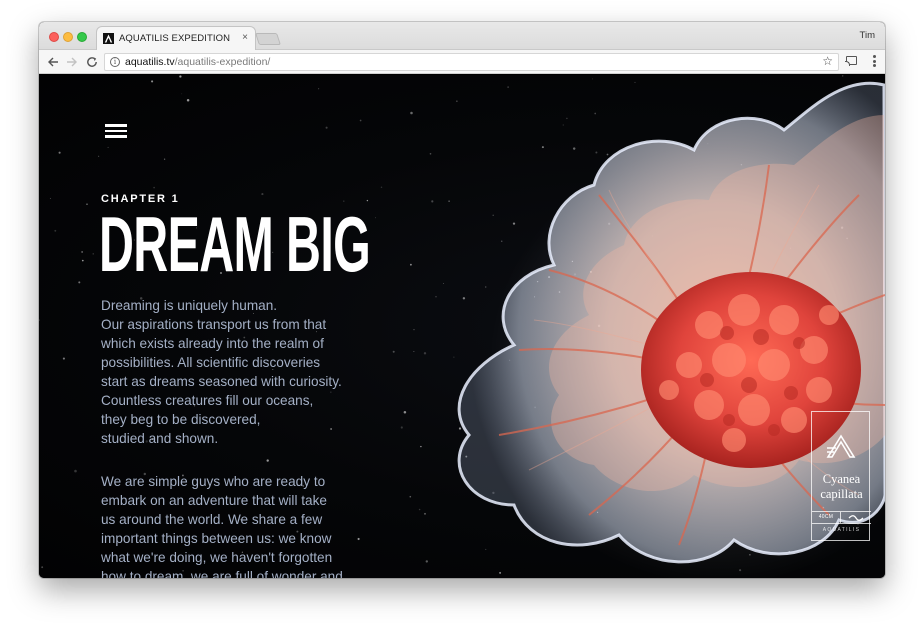 The height and width of the screenshot is (634, 924). What do you see at coordinates (189, 305) in the screenshot?
I see `text-line: Dreaming is uniquely human.` at bounding box center [189, 305].